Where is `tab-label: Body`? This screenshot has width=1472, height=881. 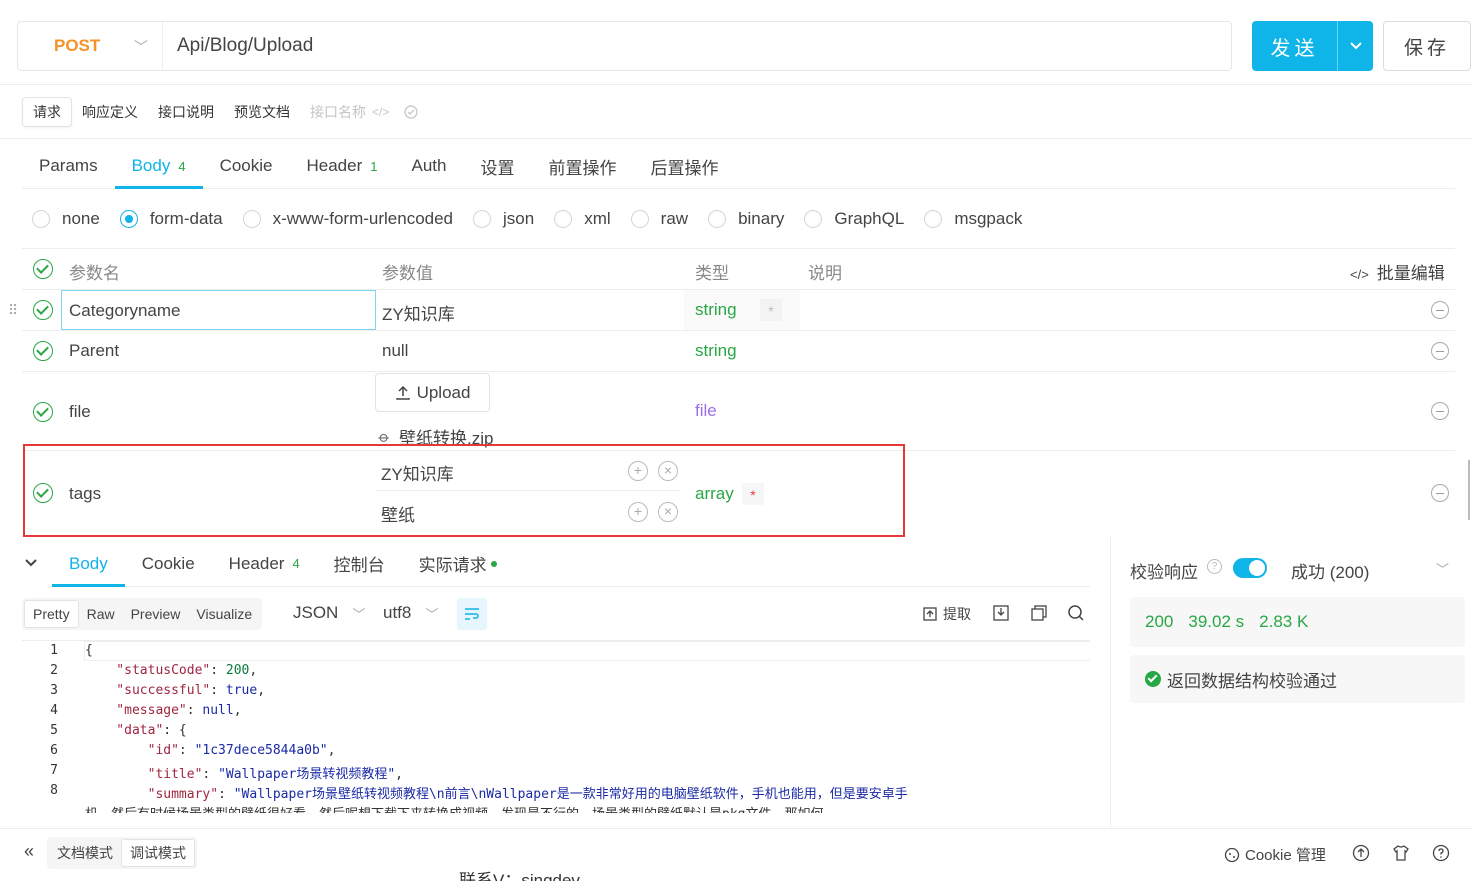 tab-label: Body is located at coordinates (151, 165).